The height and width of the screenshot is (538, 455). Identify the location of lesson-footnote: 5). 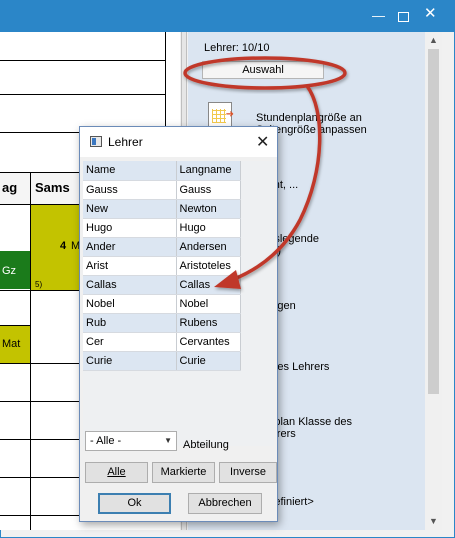
(39, 284).